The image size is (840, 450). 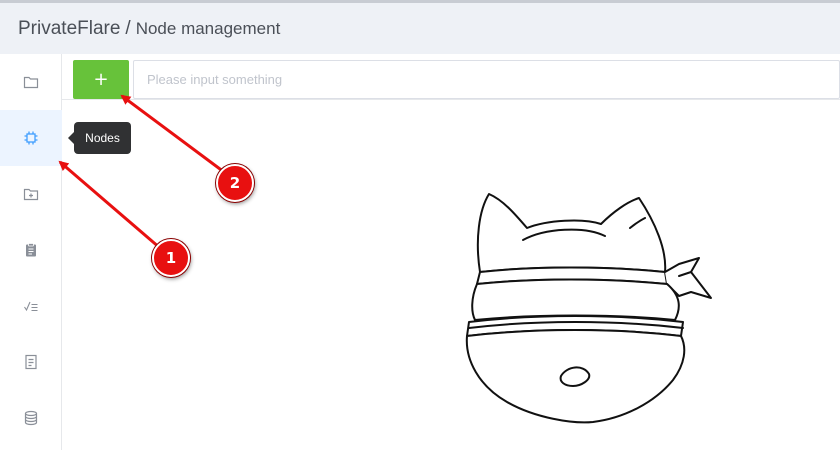 I want to click on sidebar-item-documents, so click(x=31, y=362).